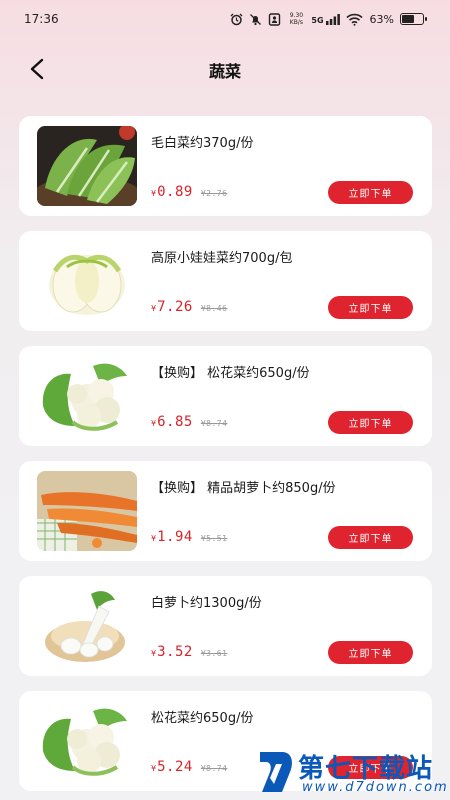 The height and width of the screenshot is (800, 450). Describe the element at coordinates (175, 652) in the screenshot. I see `current-price: 3.52` at that location.